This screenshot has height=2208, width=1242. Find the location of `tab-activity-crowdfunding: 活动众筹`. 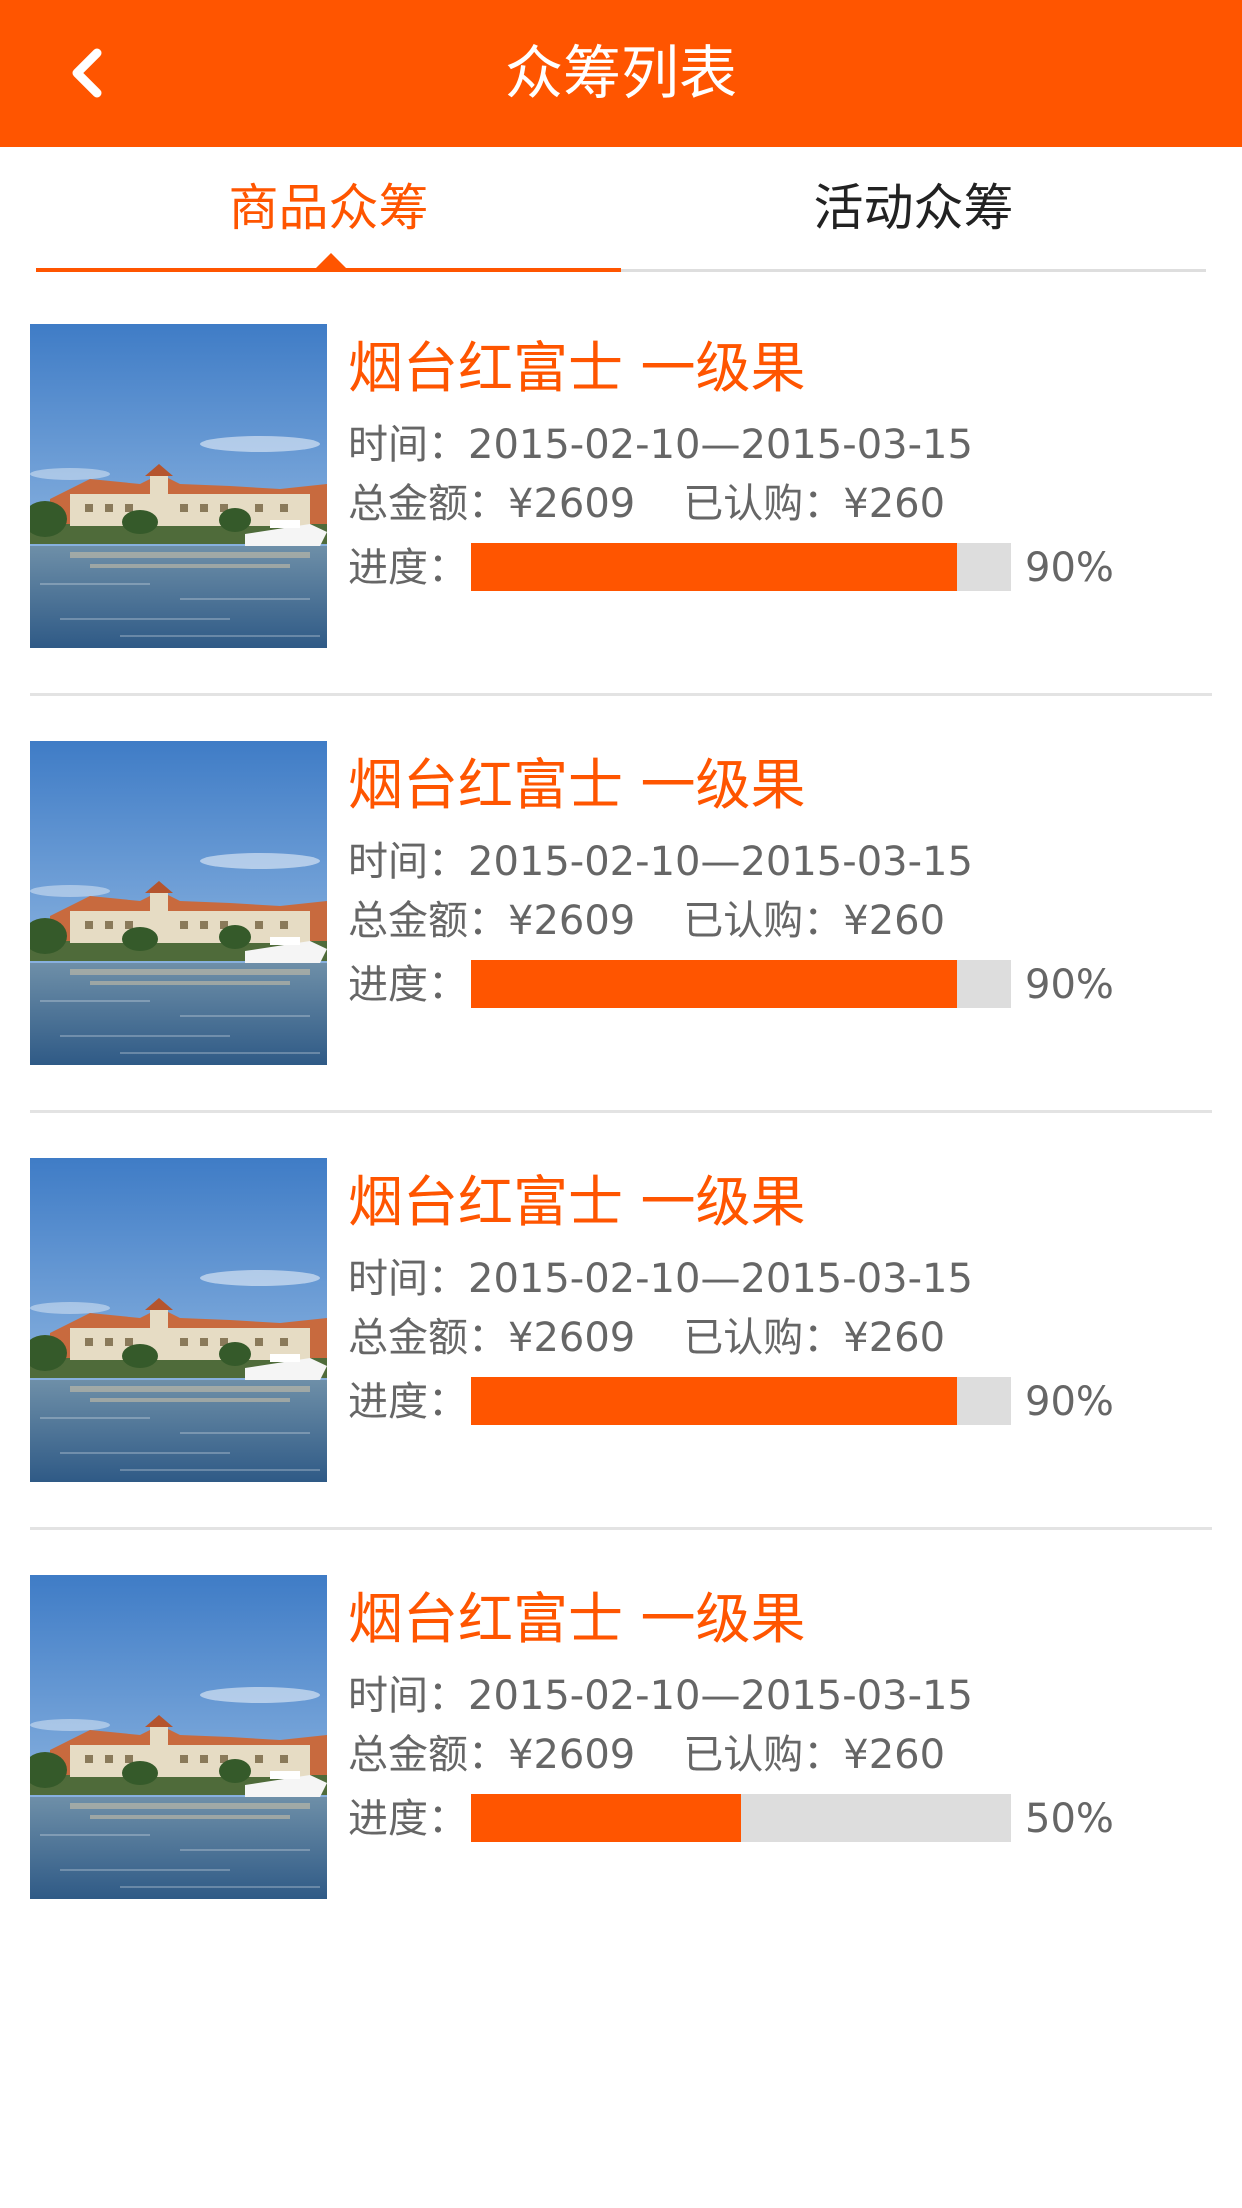

tab-activity-crowdfunding: 活动众筹 is located at coordinates (913, 208).